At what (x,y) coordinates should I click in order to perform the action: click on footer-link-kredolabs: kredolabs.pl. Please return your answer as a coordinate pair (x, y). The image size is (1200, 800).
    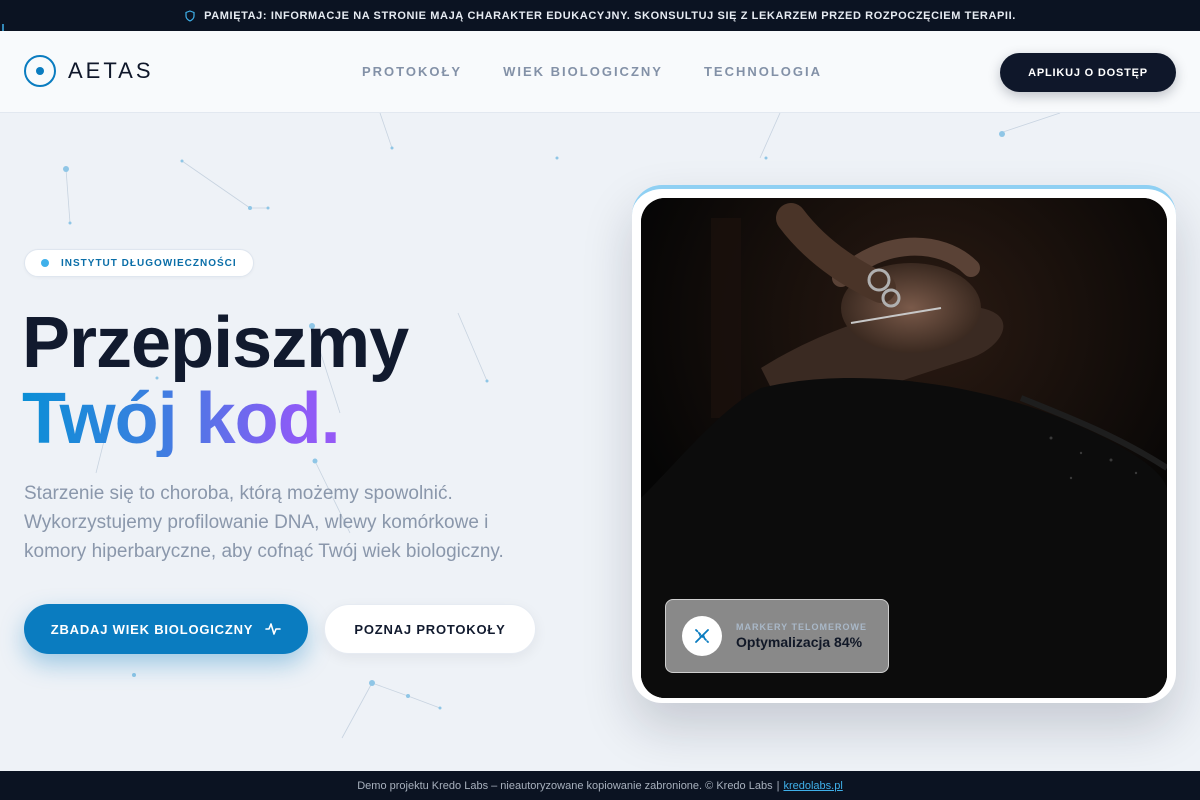
    Looking at the image, I should click on (812, 786).